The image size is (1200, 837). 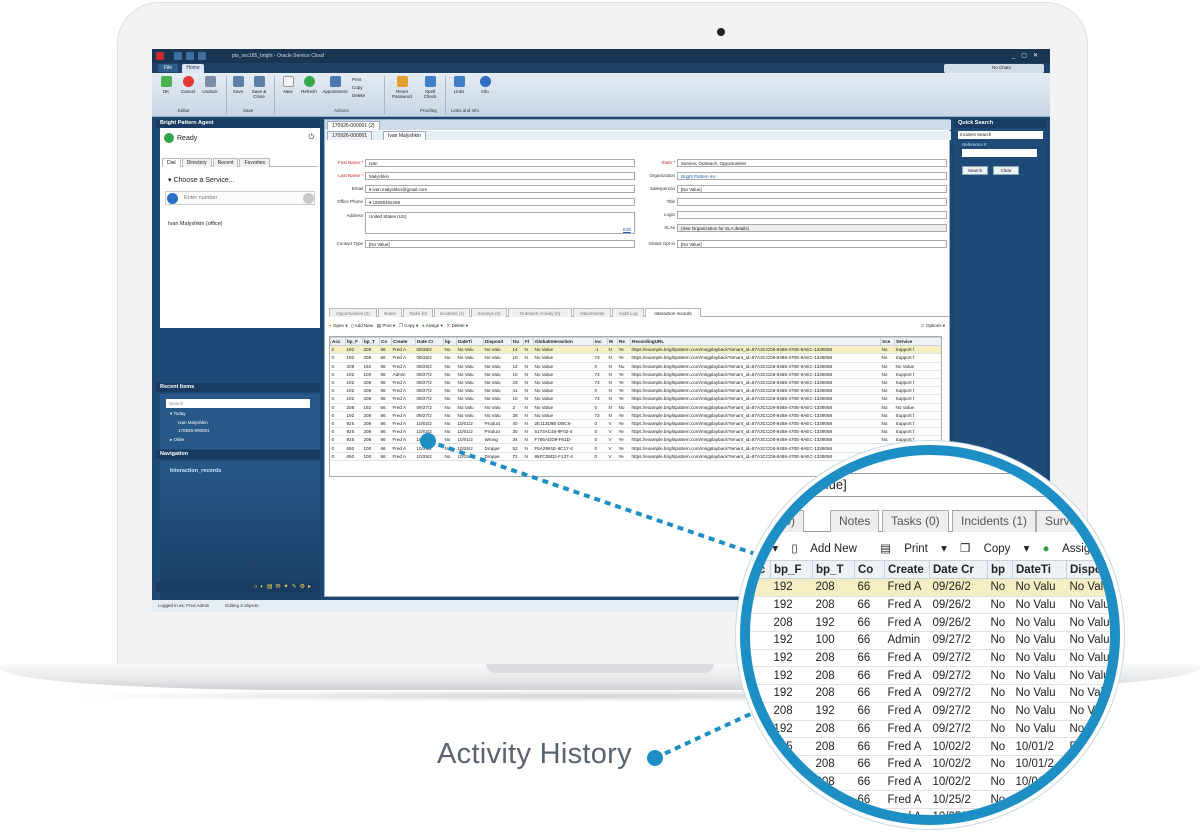 What do you see at coordinates (168, 68) in the screenshot?
I see `file-menu-button: File` at bounding box center [168, 68].